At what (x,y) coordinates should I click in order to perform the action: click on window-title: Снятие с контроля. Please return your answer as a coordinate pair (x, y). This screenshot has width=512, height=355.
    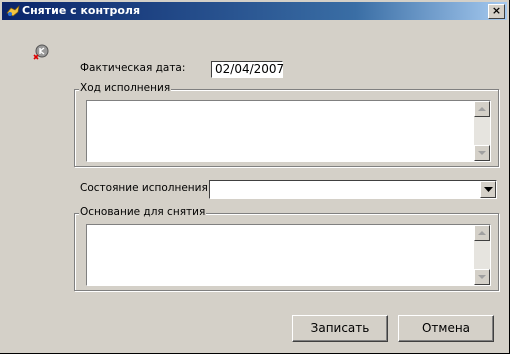
    Looking at the image, I should click on (81, 10).